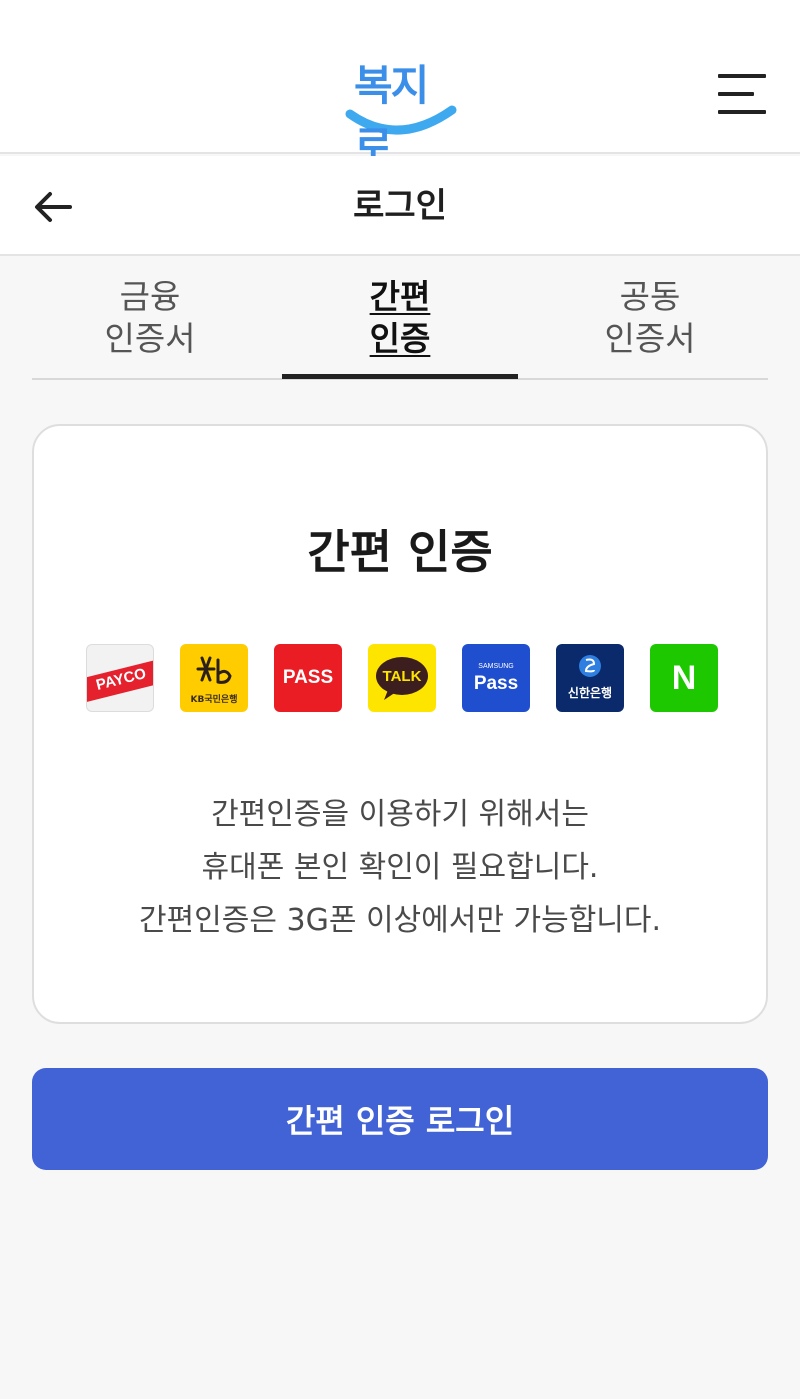 The image size is (800, 1399). What do you see at coordinates (742, 94) in the screenshot?
I see `hamburger-menu-icon` at bounding box center [742, 94].